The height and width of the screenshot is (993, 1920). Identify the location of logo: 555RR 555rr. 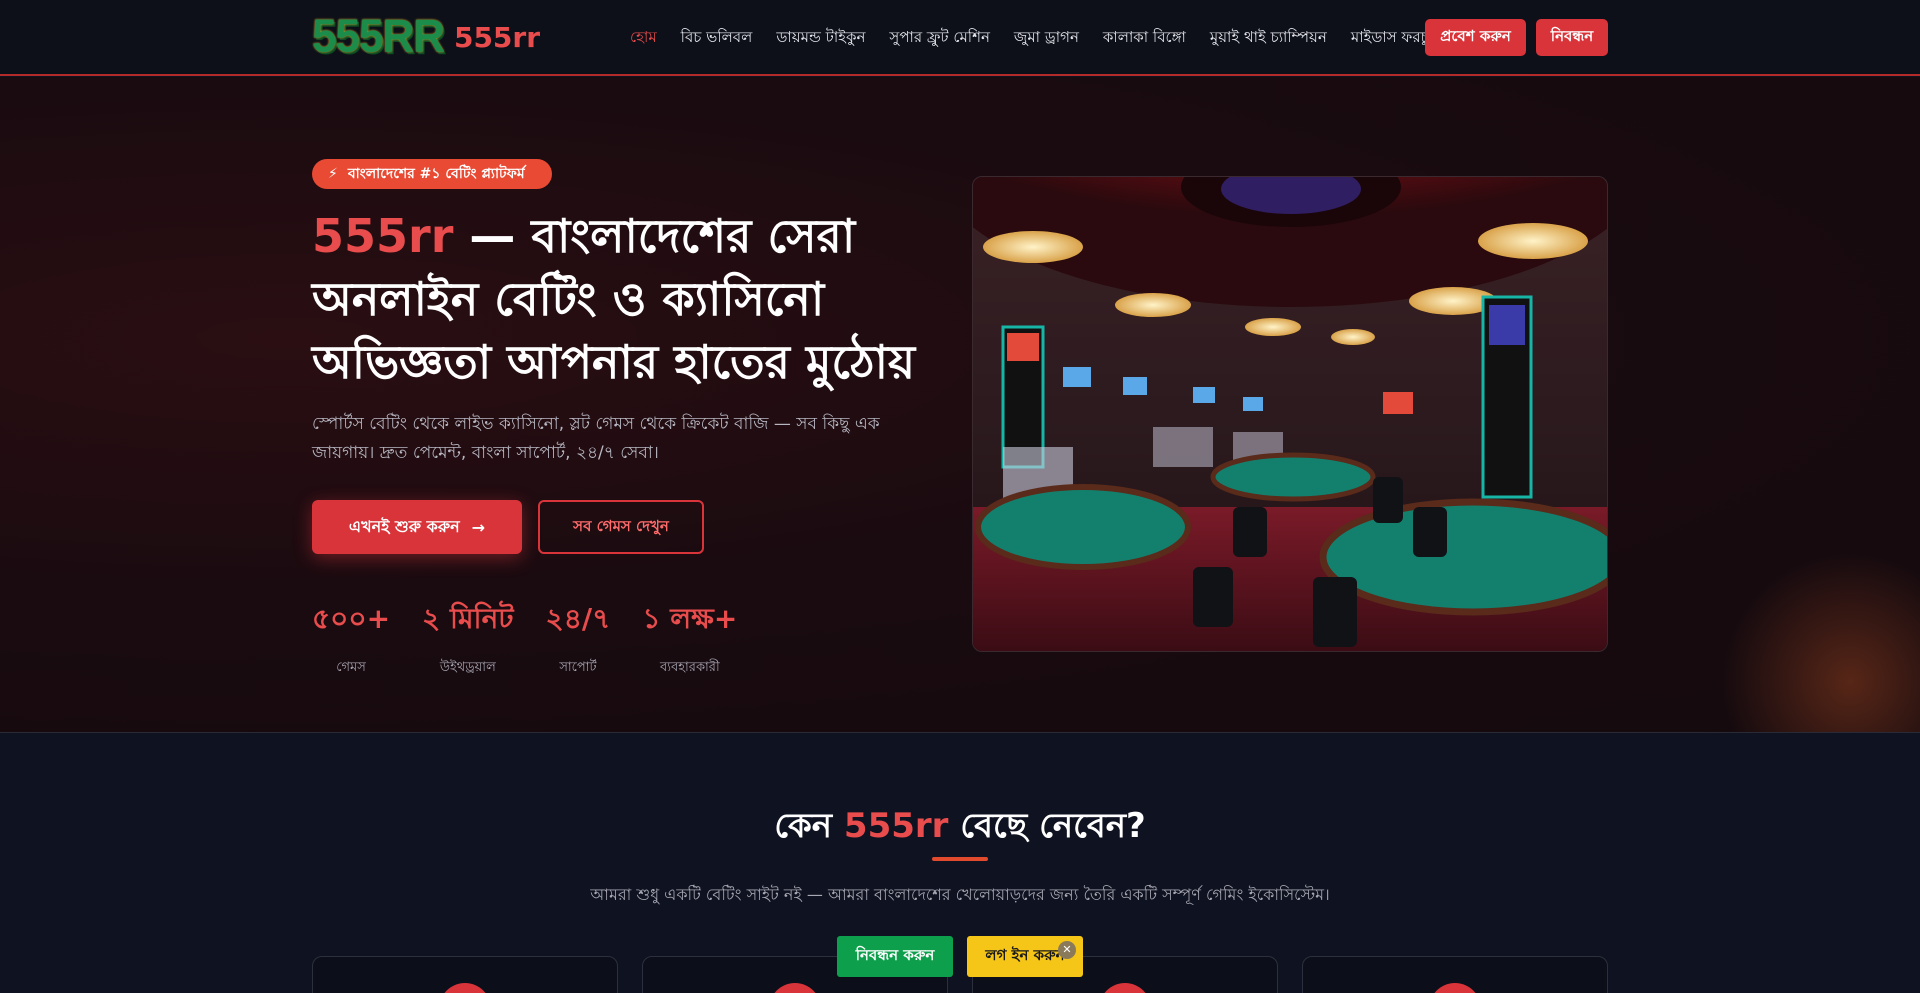
(426, 36).